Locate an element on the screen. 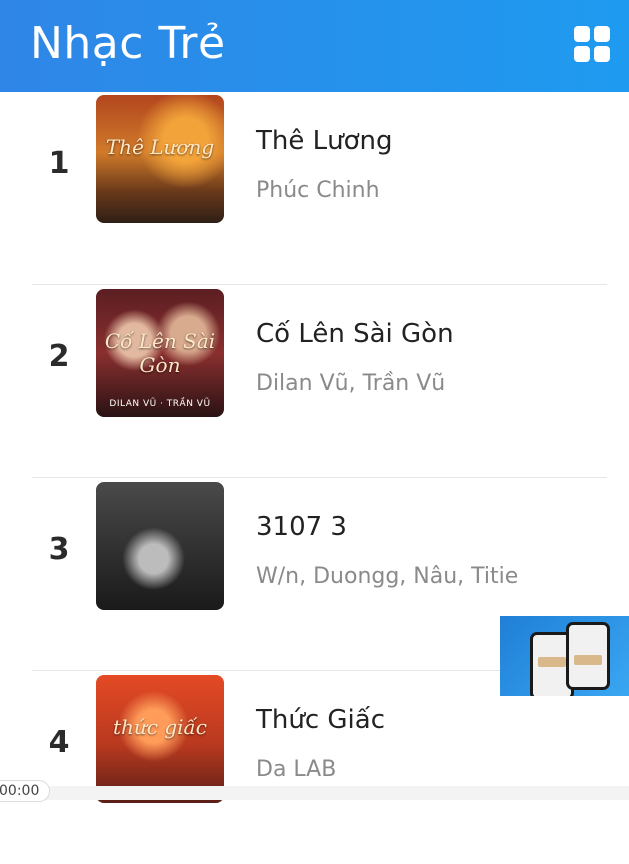  song-rank: 4 is located at coordinates (59, 742).